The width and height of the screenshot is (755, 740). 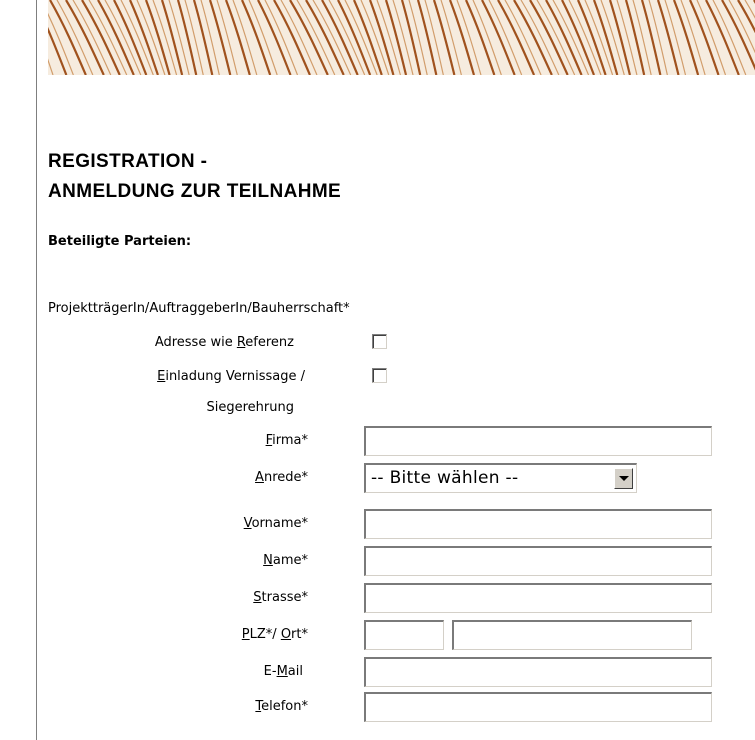 What do you see at coordinates (286, 634) in the screenshot?
I see `ort-label-key: O` at bounding box center [286, 634].